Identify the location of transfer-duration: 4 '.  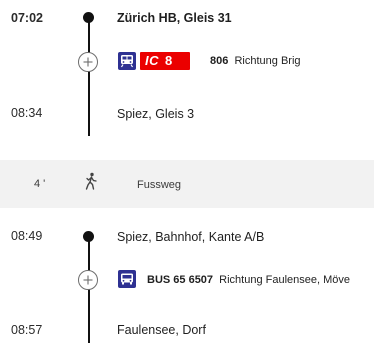
(40, 184).